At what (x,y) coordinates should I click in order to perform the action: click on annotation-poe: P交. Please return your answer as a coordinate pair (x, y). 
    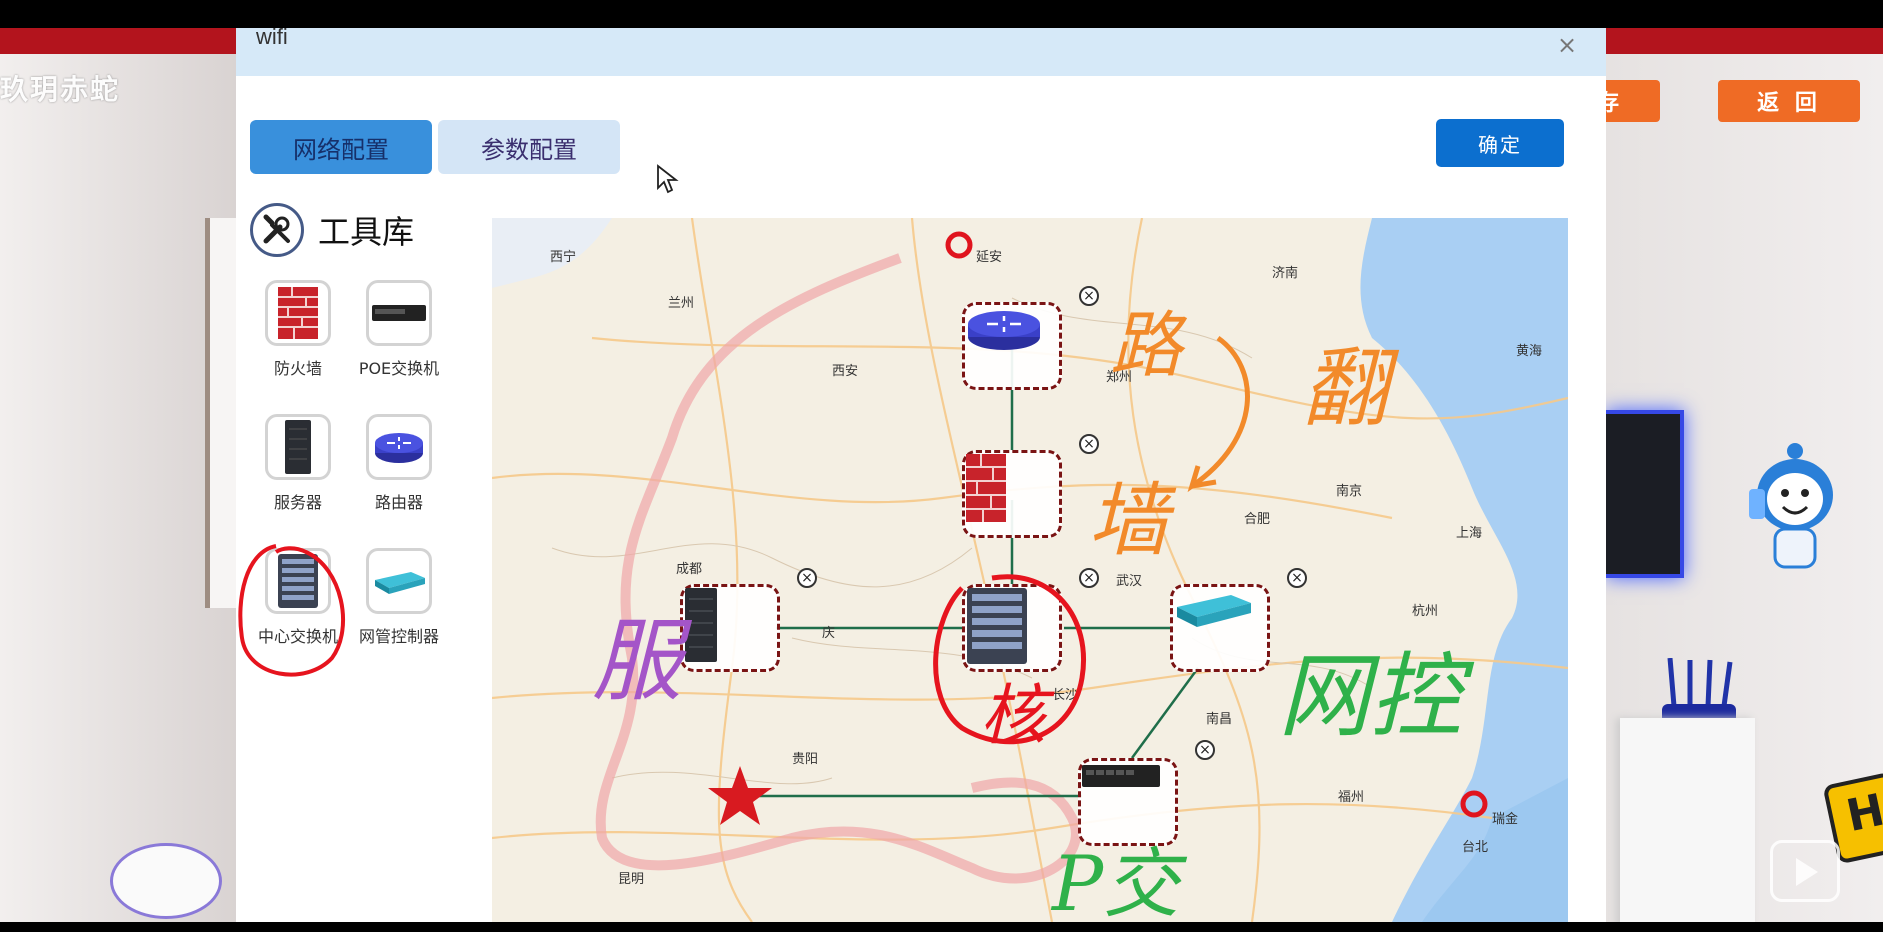
    Looking at the image, I should click on (1116, 880).